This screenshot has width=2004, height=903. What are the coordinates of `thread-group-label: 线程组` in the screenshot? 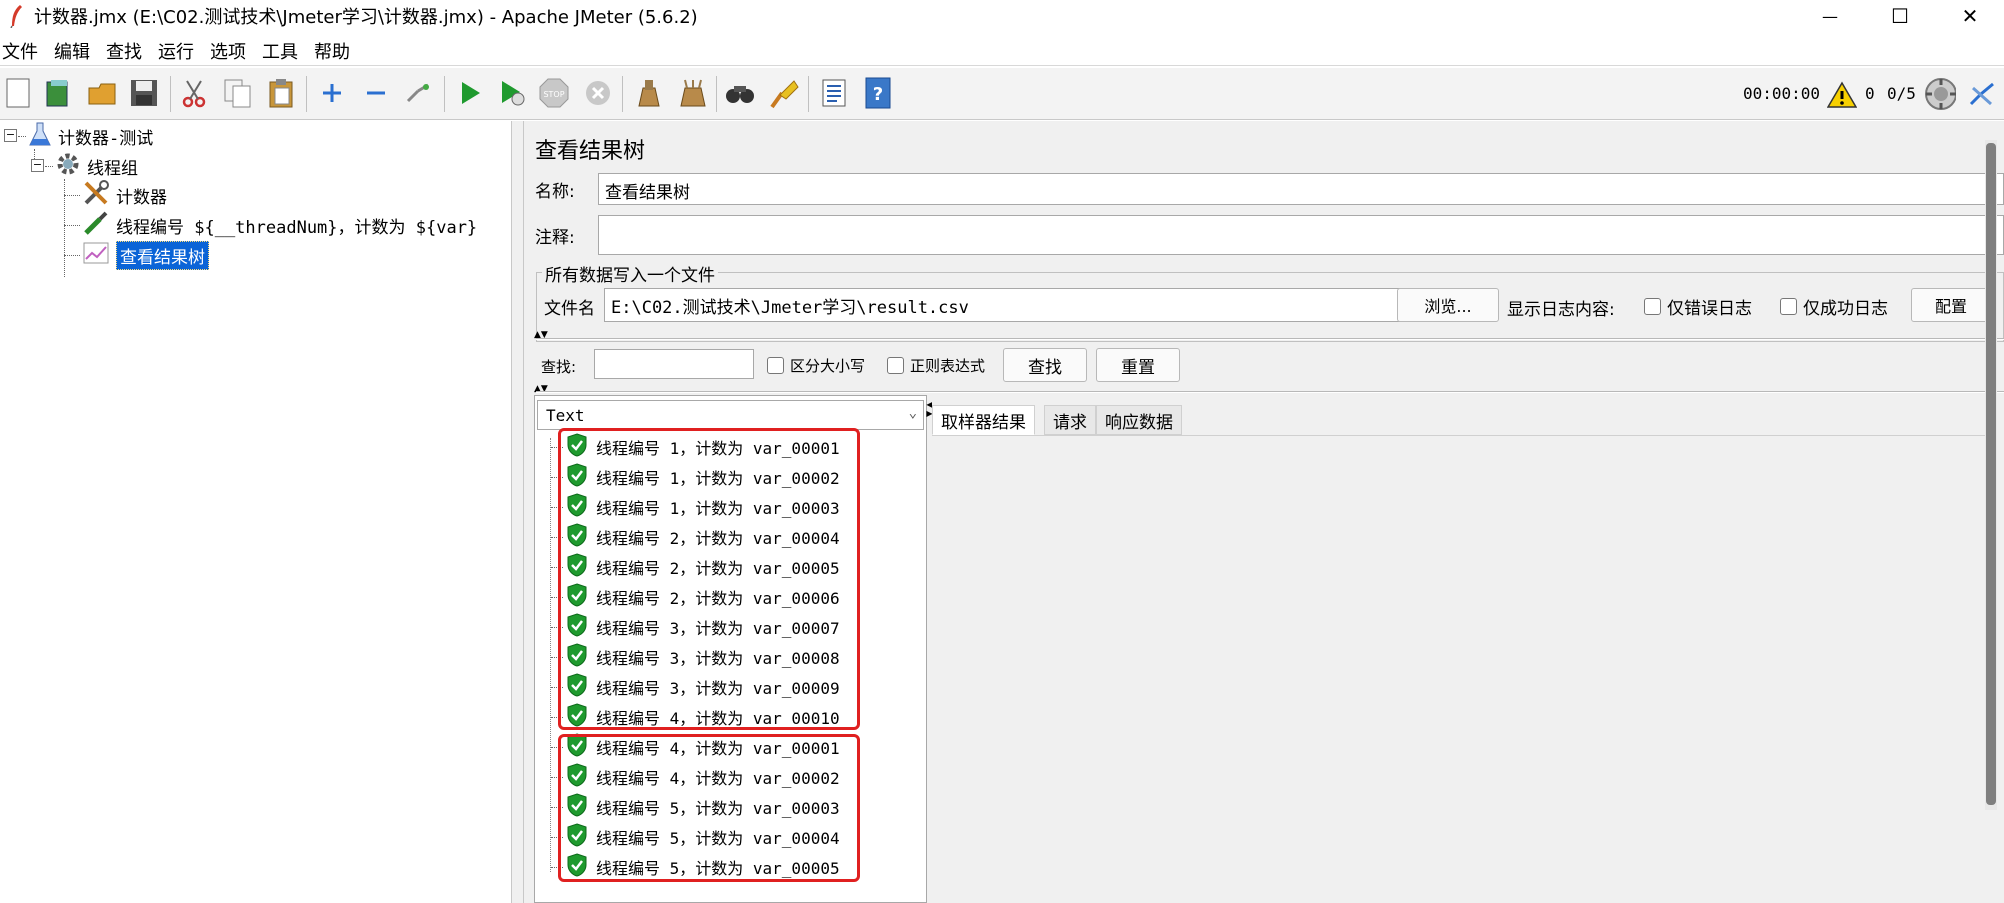 It's located at (112, 168).